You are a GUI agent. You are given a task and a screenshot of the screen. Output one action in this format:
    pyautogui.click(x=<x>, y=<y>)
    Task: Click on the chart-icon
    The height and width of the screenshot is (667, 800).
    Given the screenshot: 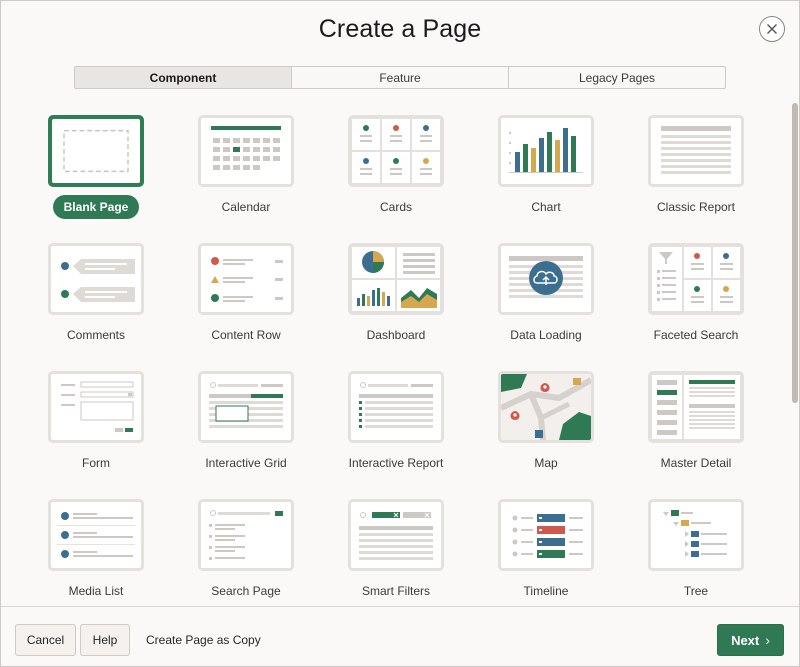 What is the action you would take?
    pyautogui.click(x=546, y=151)
    